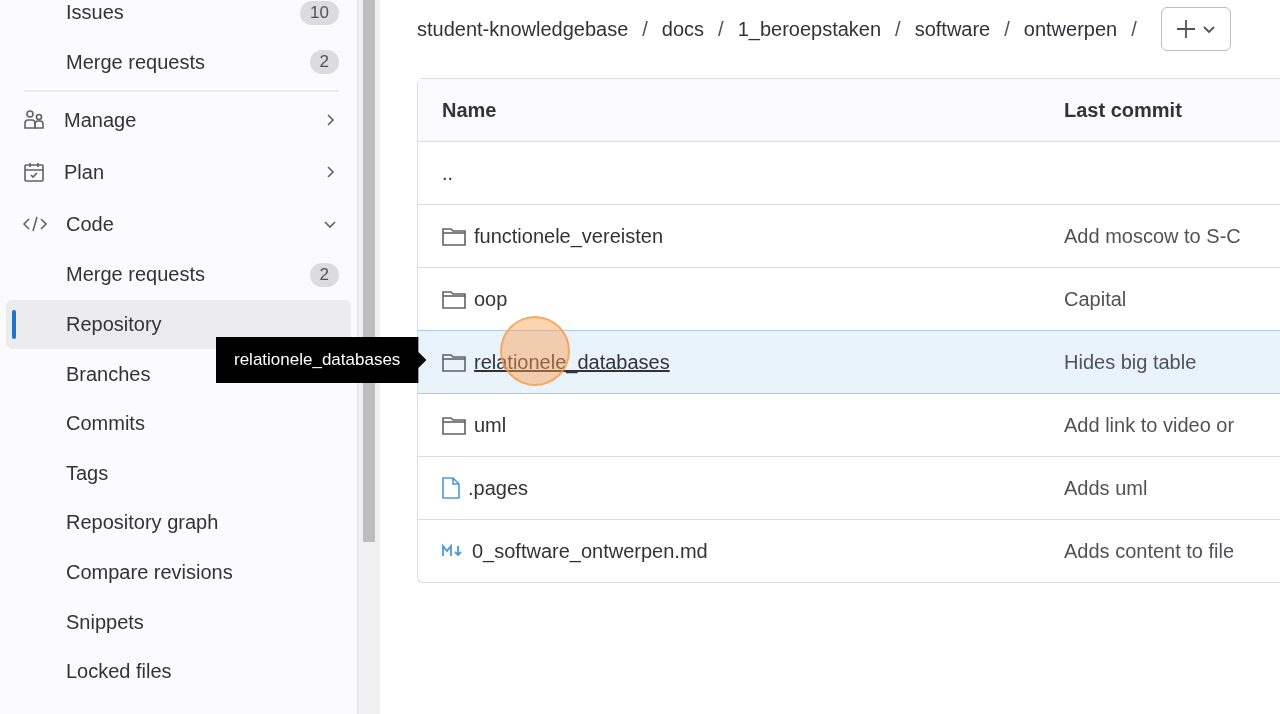 This screenshot has height=714, width=1280. Describe the element at coordinates (34, 172) in the screenshot. I see `calendar-icon` at that location.